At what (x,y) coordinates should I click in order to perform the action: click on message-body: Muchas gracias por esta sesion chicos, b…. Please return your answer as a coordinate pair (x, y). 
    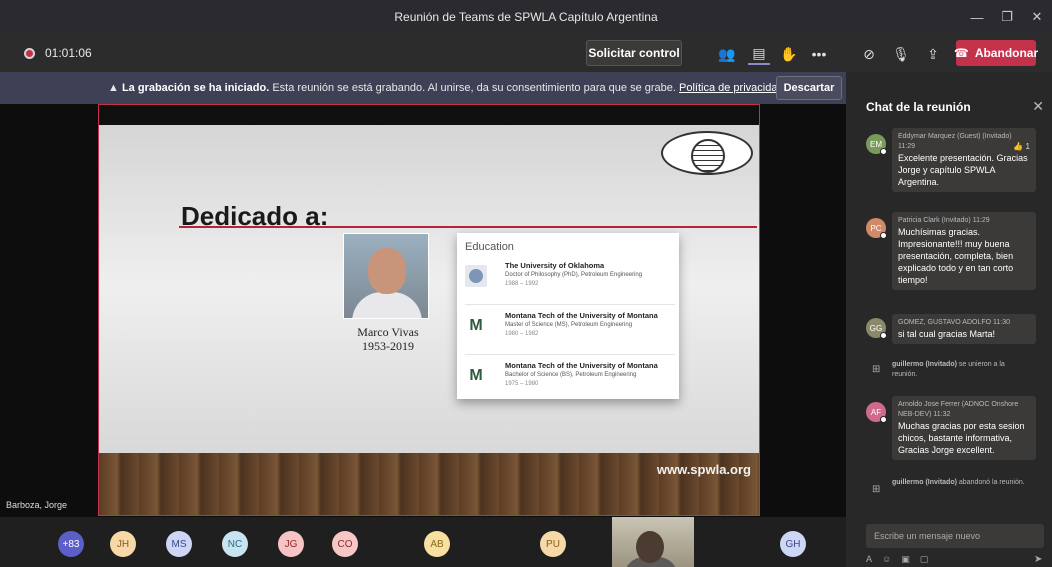
    Looking at the image, I should click on (961, 438).